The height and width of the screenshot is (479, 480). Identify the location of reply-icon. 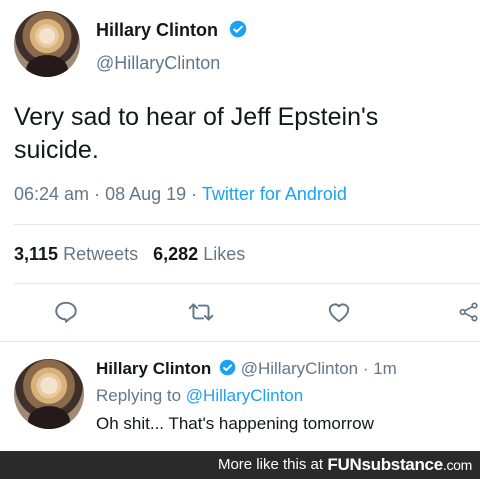
(66, 312).